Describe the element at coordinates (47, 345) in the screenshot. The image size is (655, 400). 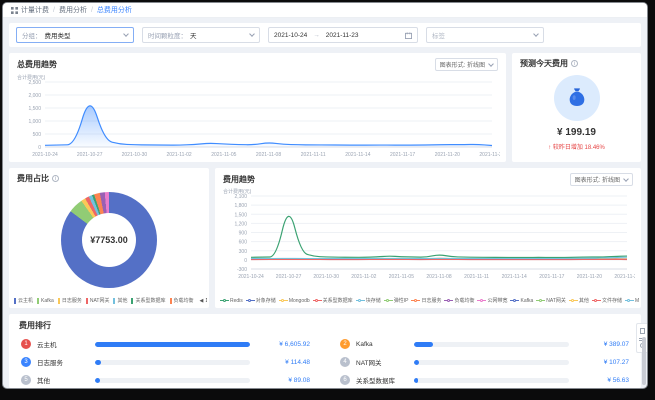
I see `rank-name: 云主机` at that location.